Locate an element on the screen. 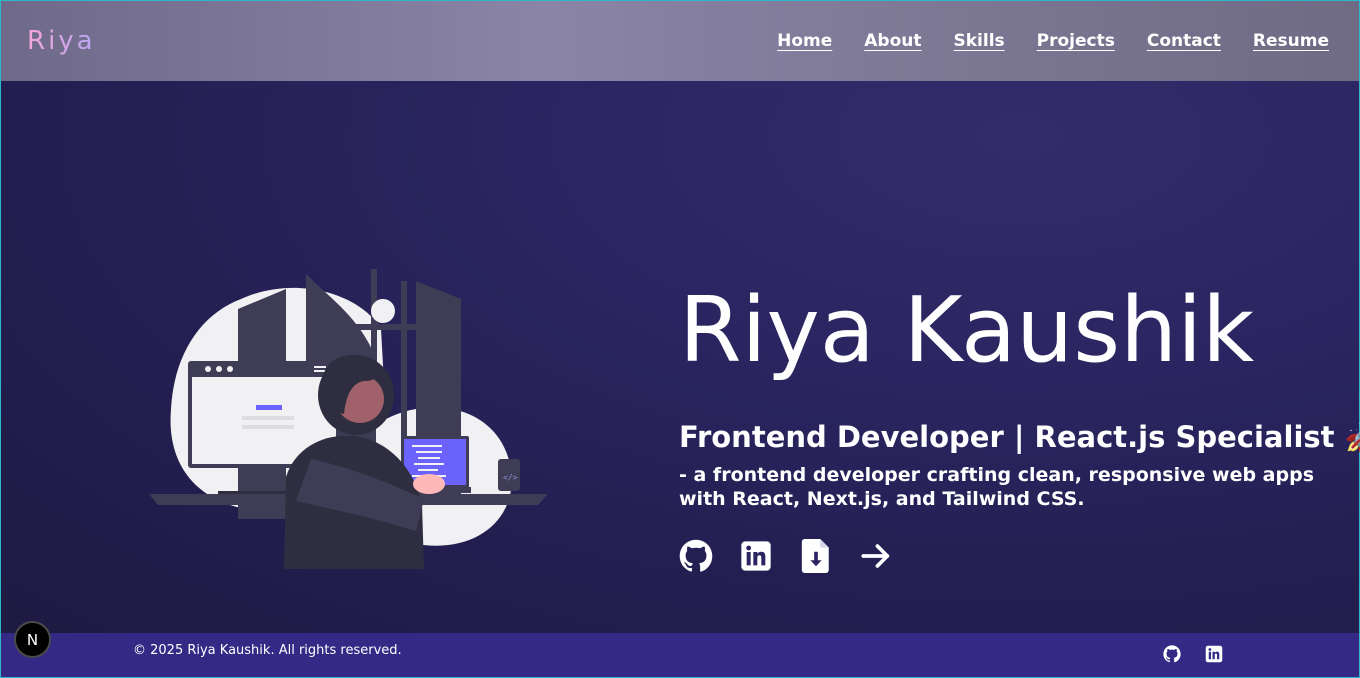  nav-home: Home is located at coordinates (804, 41).